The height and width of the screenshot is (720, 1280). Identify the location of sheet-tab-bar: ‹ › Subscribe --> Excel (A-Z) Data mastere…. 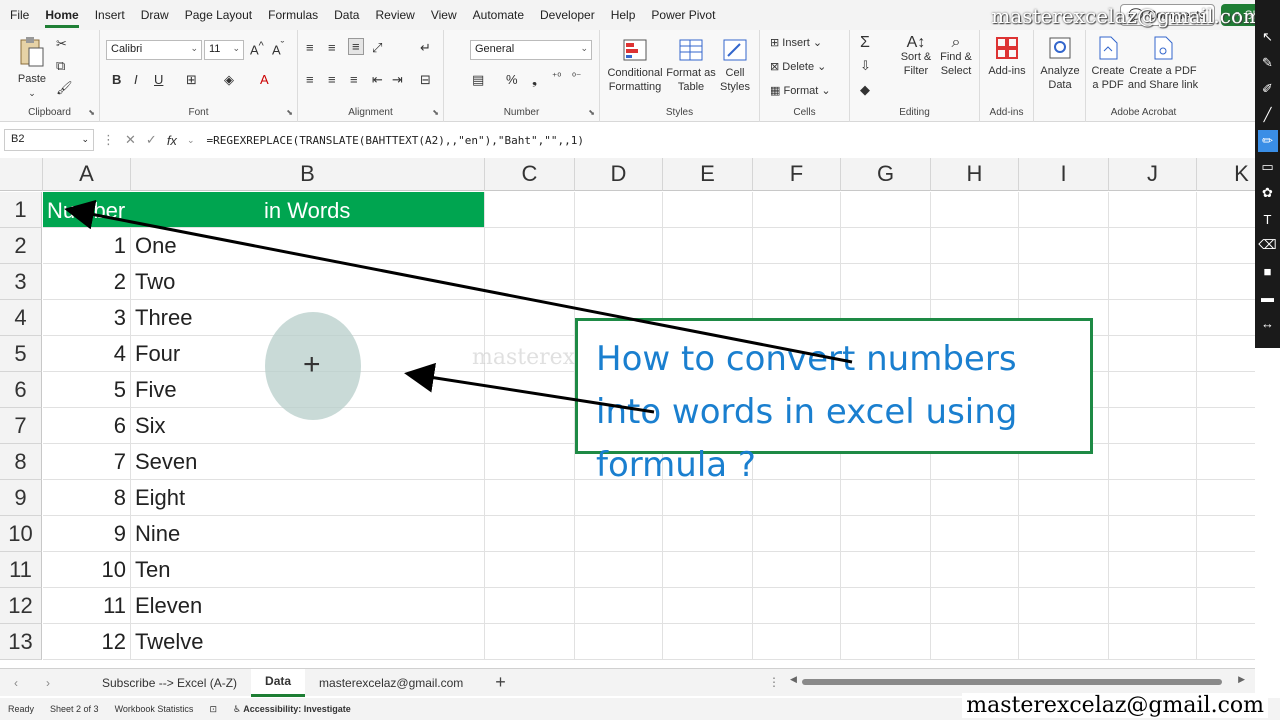
(627, 682).